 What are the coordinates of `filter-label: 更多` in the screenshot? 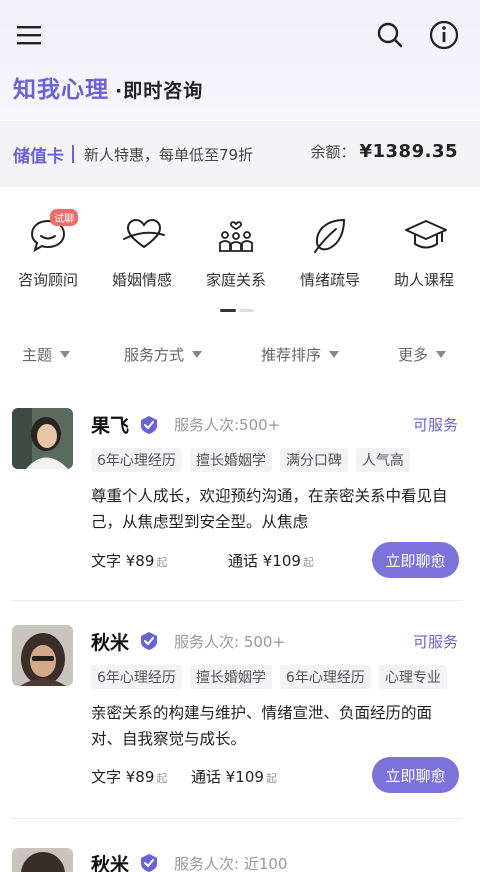 It's located at (413, 355).